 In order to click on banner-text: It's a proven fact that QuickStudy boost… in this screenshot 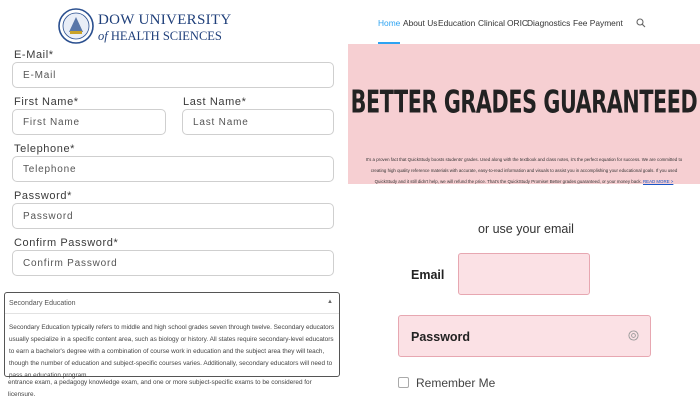, I will do `click(524, 170)`.